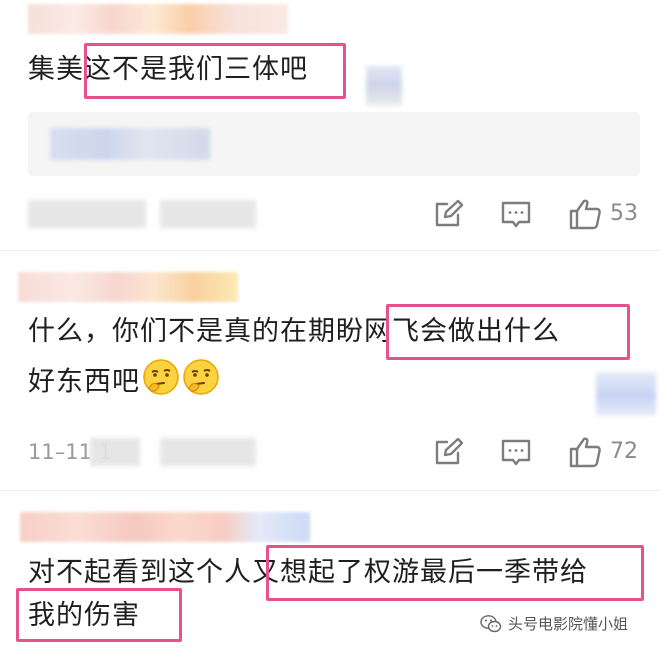  What do you see at coordinates (330, 214) in the screenshot?
I see `comment-actions: 53` at bounding box center [330, 214].